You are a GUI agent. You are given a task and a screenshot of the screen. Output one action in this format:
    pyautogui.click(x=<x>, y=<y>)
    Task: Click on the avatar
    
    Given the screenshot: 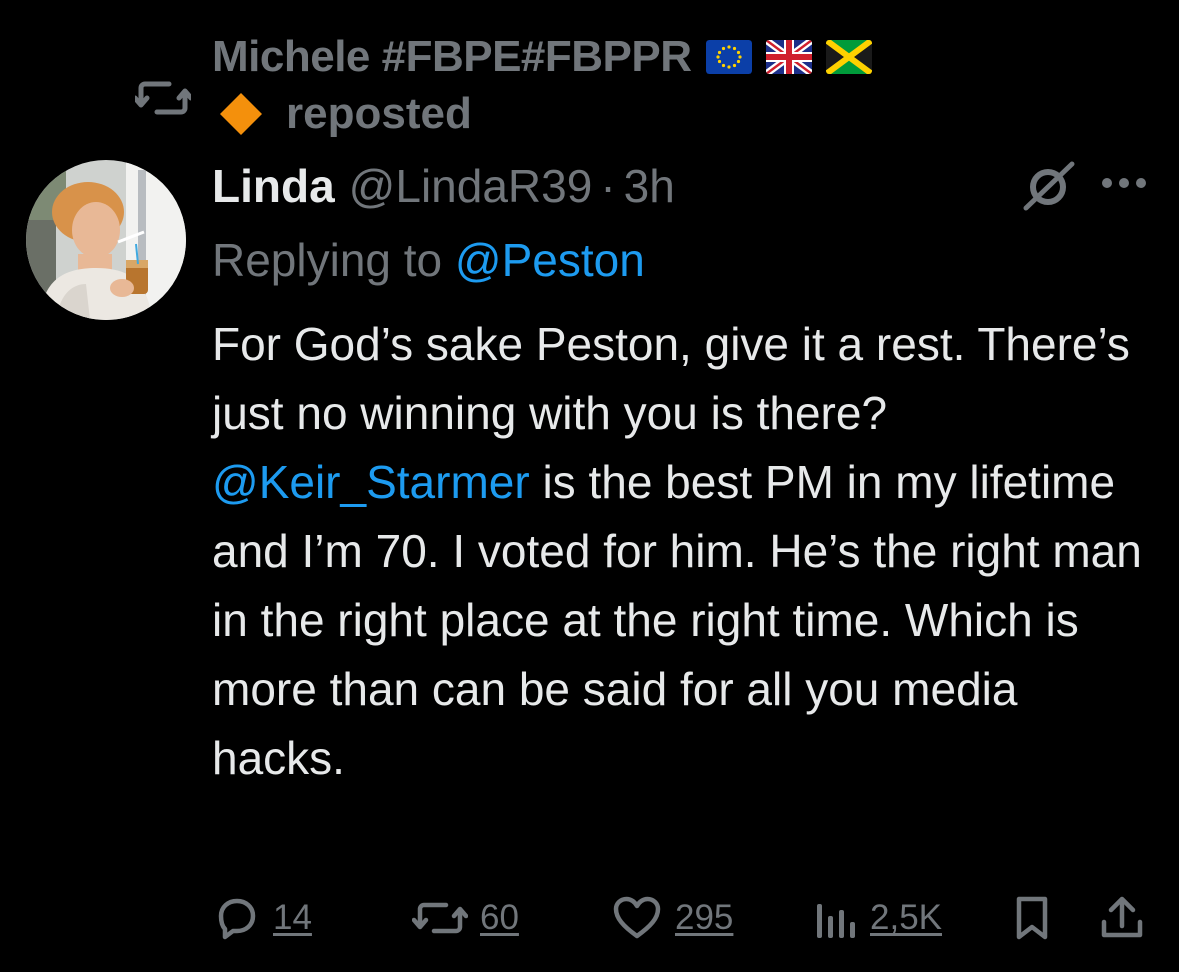 What is the action you would take?
    pyautogui.click(x=106, y=240)
    